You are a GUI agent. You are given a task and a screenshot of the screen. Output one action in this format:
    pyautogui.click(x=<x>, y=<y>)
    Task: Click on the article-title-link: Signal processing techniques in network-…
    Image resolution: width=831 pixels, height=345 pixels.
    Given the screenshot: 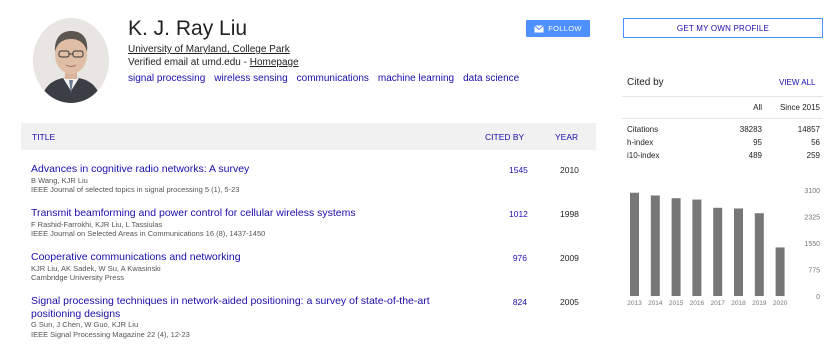 What is the action you would take?
    pyautogui.click(x=243, y=307)
    